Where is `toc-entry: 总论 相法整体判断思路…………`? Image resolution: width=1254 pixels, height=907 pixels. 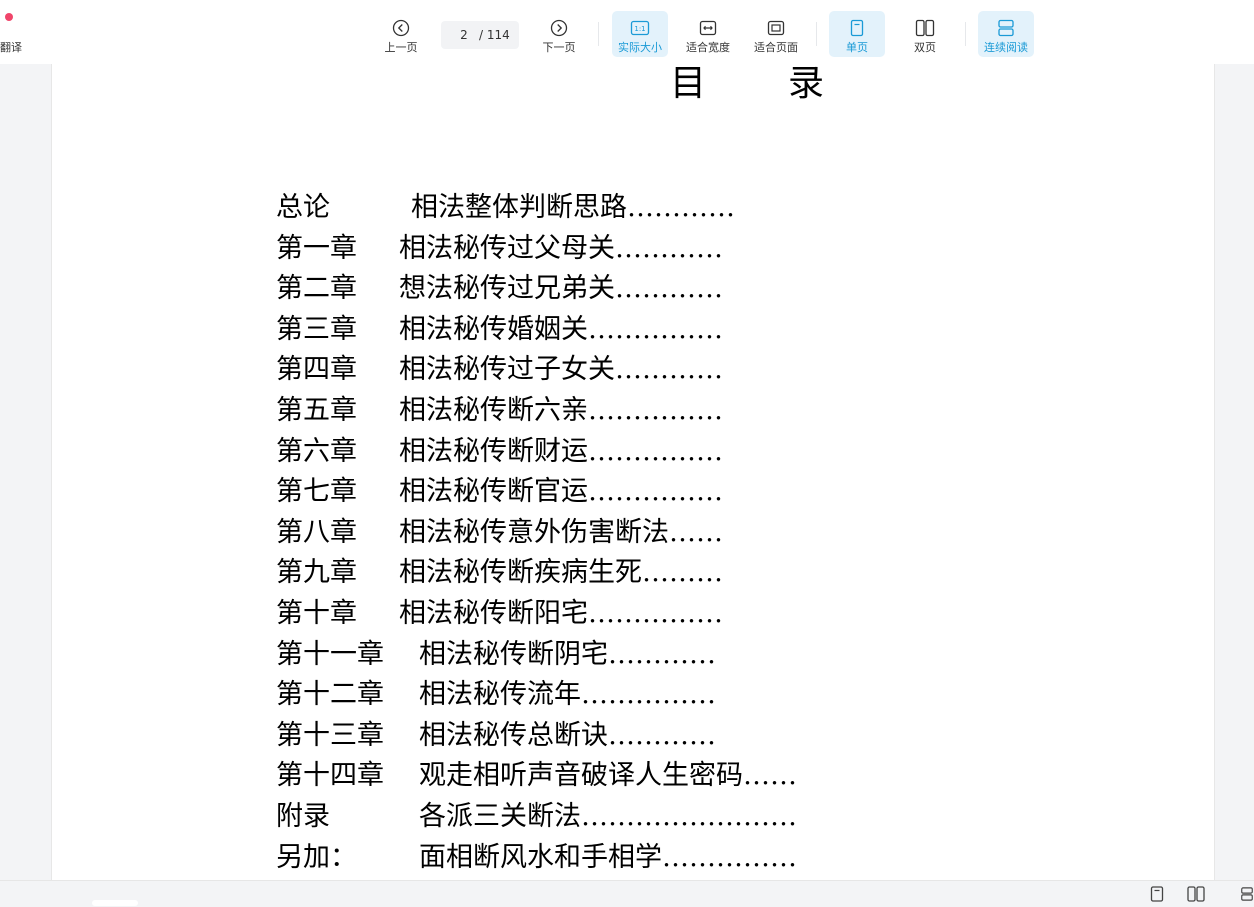 toc-entry: 总论 相法整体判断思路………… is located at coordinates (536, 208).